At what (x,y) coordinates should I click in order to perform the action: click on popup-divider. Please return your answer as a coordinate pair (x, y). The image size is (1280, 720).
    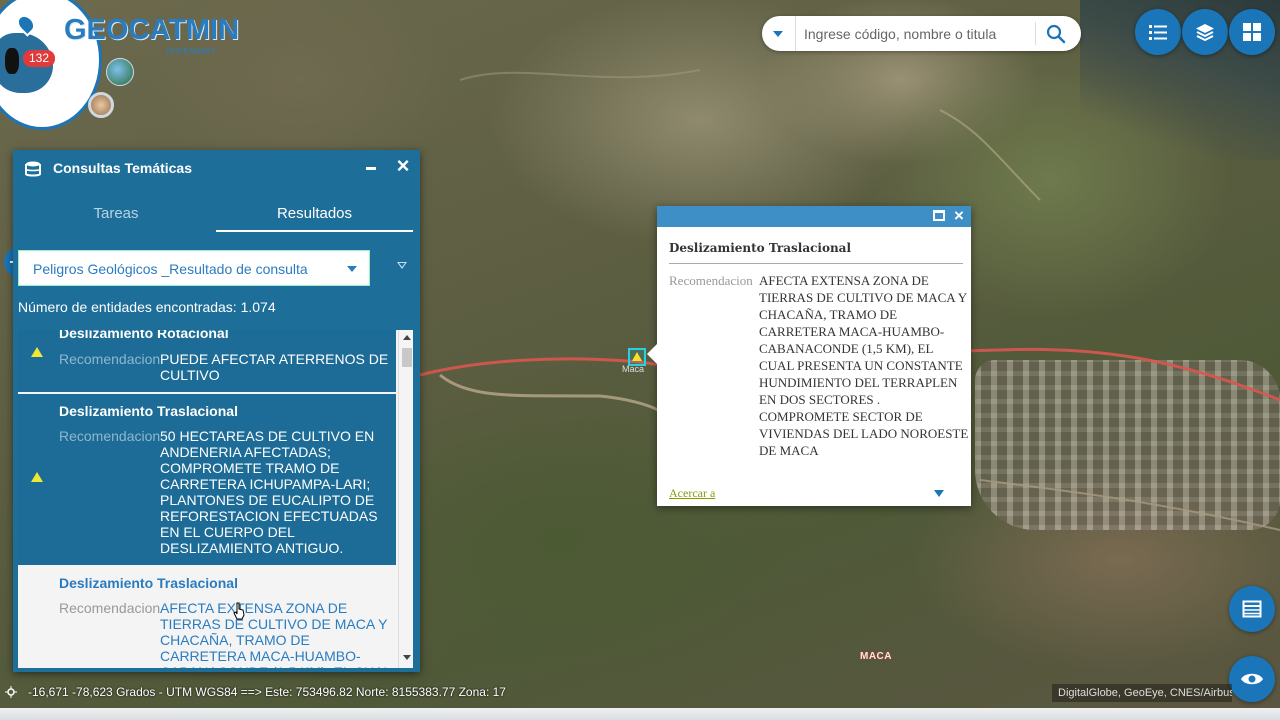
    Looking at the image, I should click on (816, 263).